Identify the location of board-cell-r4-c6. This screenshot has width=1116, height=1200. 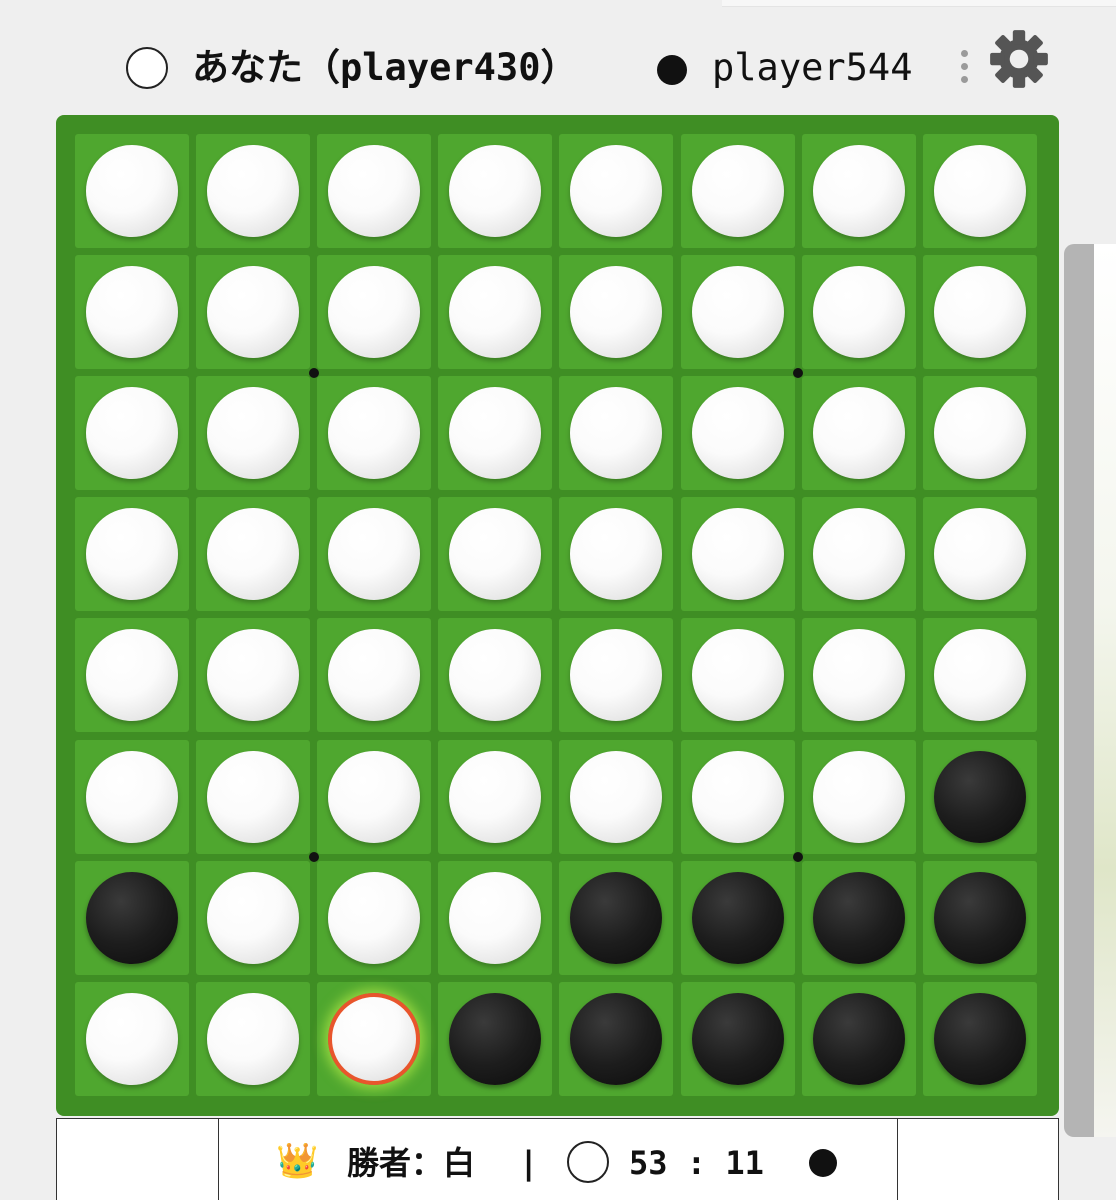
(859, 675).